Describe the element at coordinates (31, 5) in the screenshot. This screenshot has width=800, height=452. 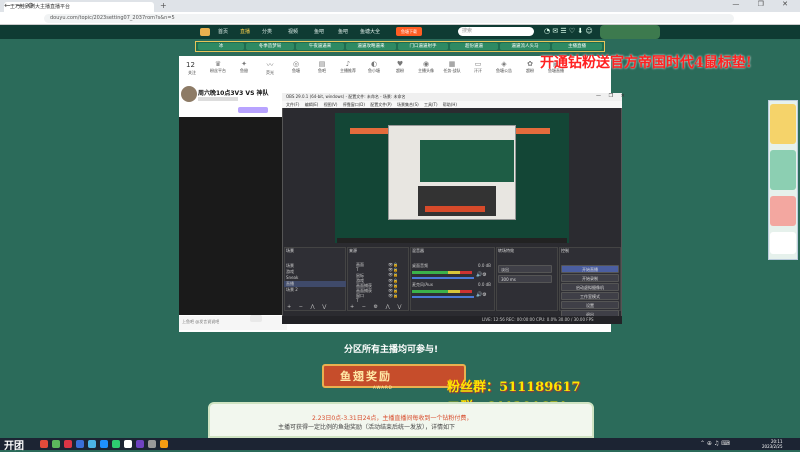
I see `reload-icon: ⟳` at that location.